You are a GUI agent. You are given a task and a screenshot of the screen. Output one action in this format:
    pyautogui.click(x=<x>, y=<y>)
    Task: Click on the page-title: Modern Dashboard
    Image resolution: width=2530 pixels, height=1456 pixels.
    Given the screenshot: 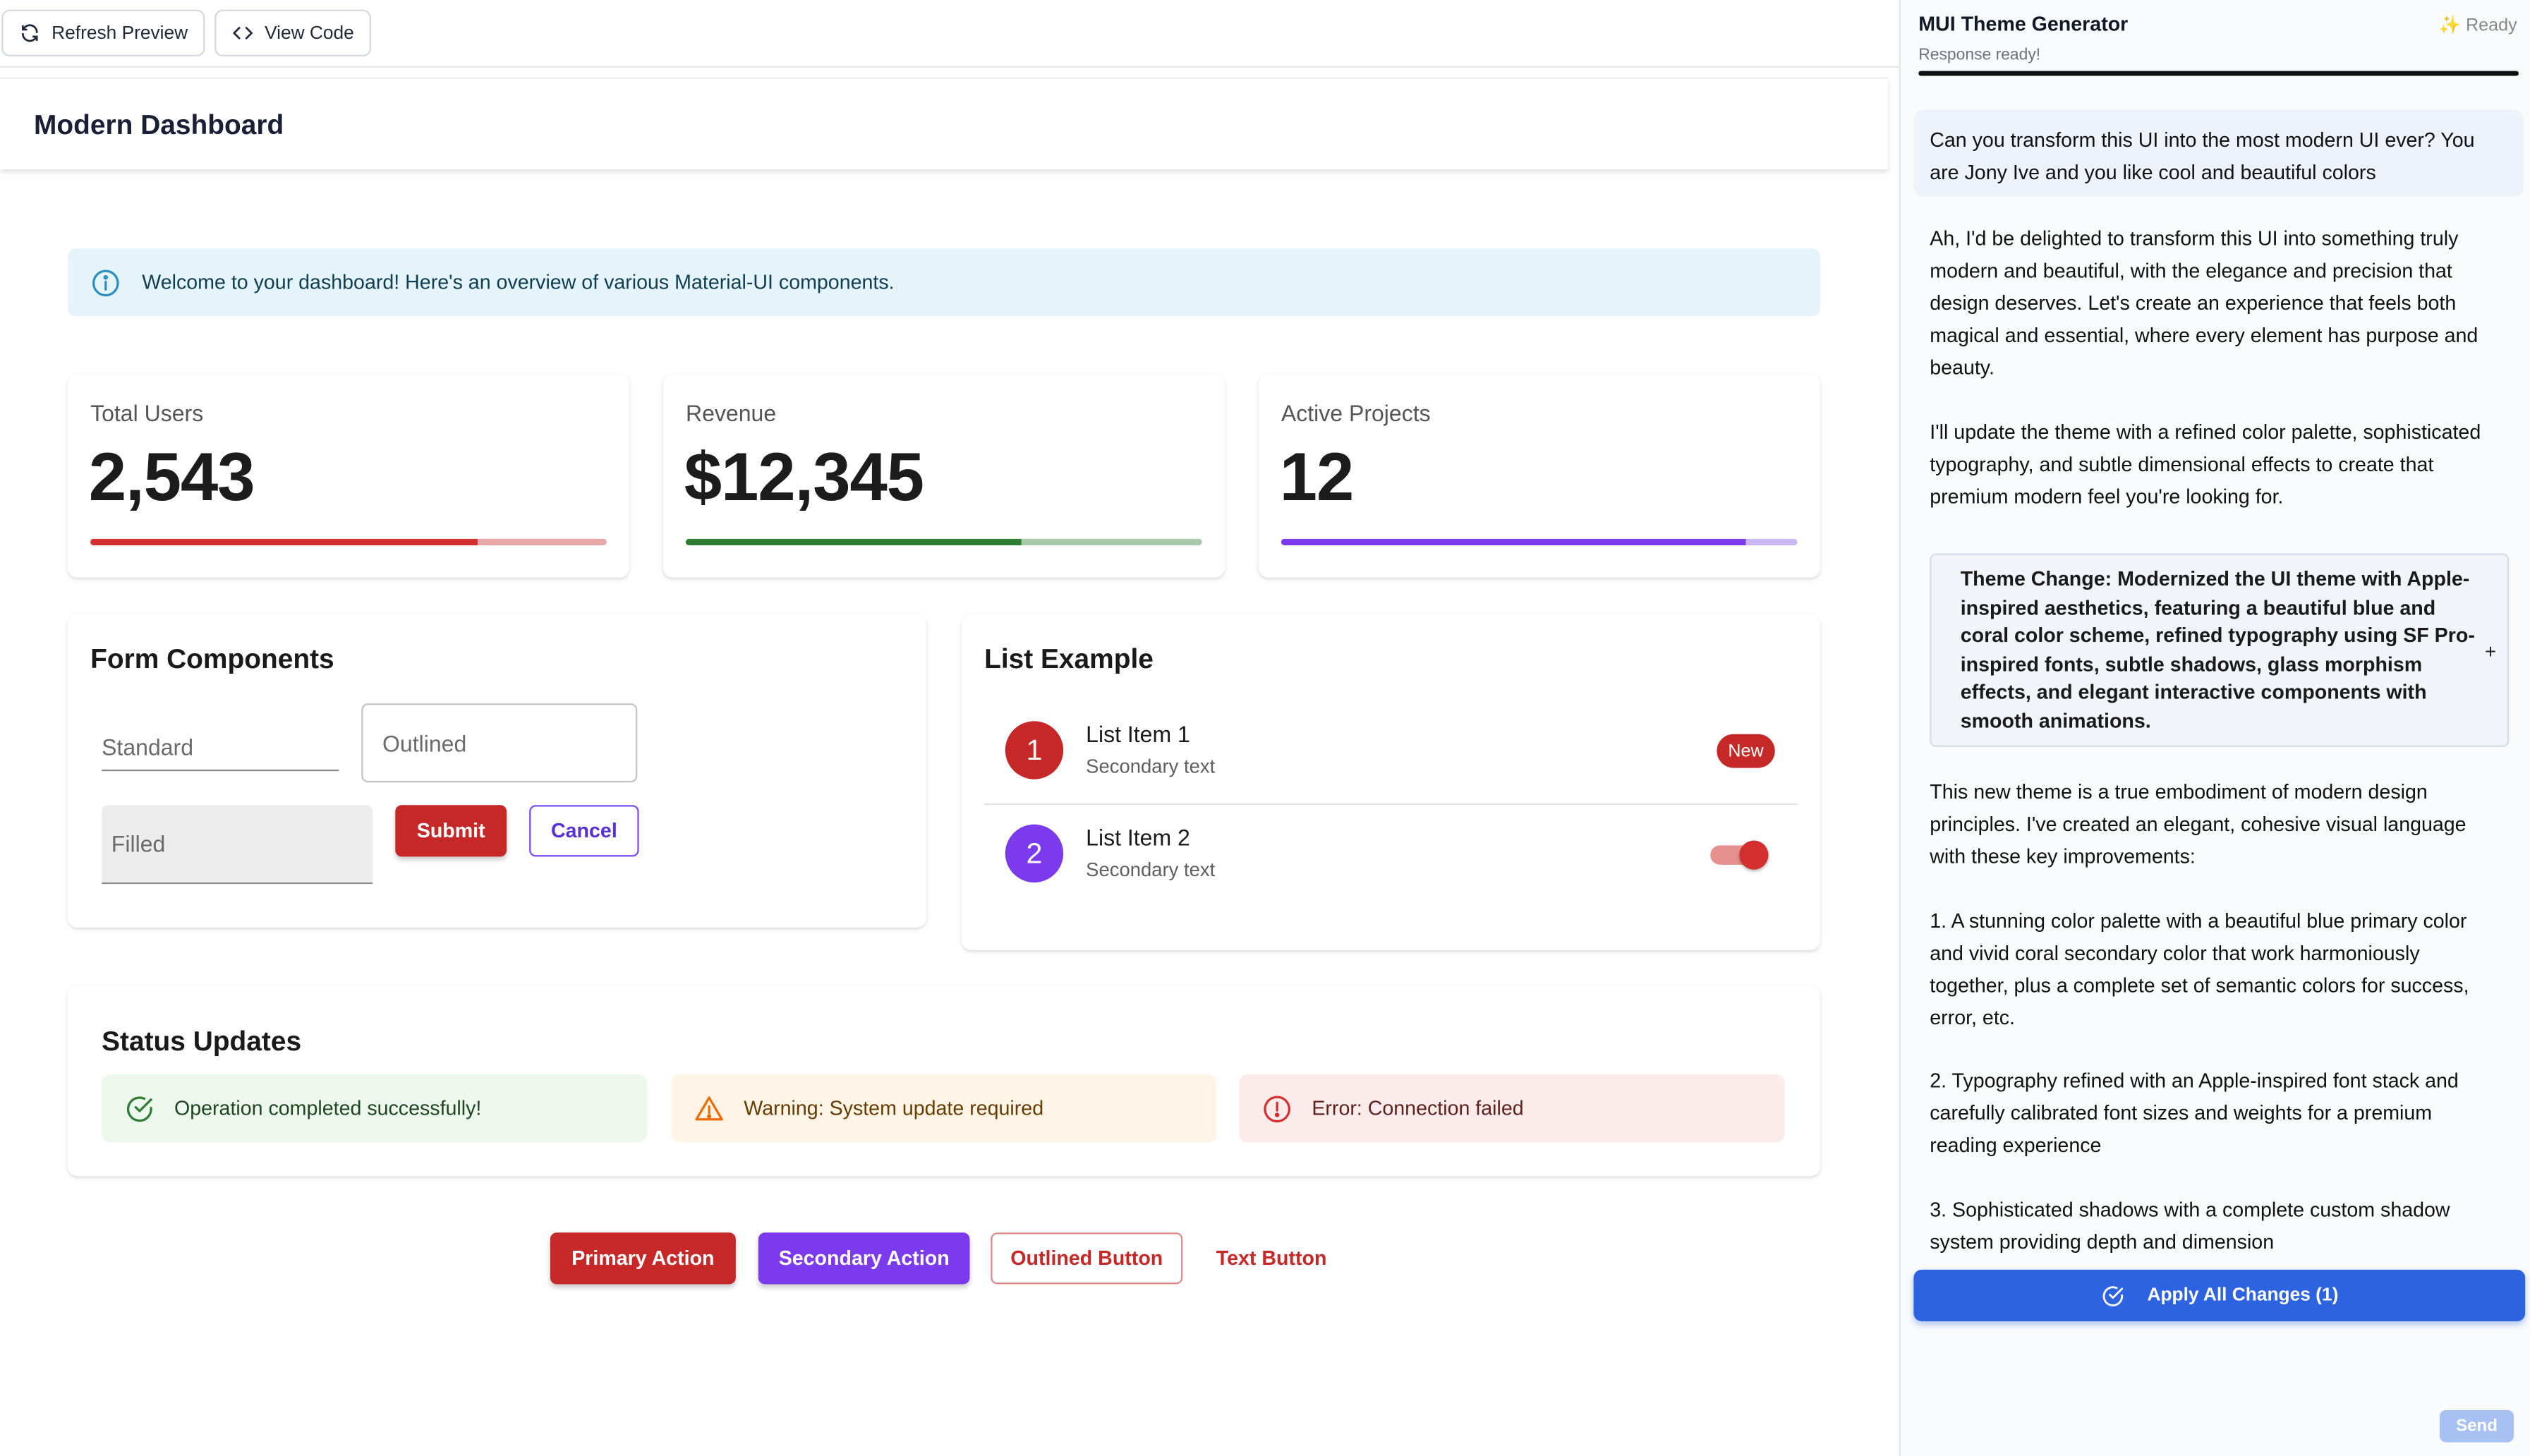 What is the action you would take?
    pyautogui.click(x=159, y=125)
    